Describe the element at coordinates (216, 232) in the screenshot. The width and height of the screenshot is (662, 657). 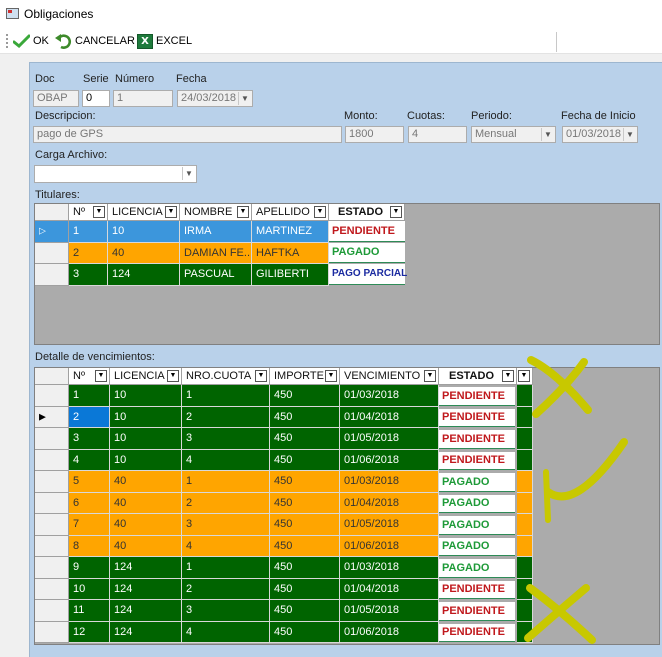
I see `table-cell: IRMA` at that location.